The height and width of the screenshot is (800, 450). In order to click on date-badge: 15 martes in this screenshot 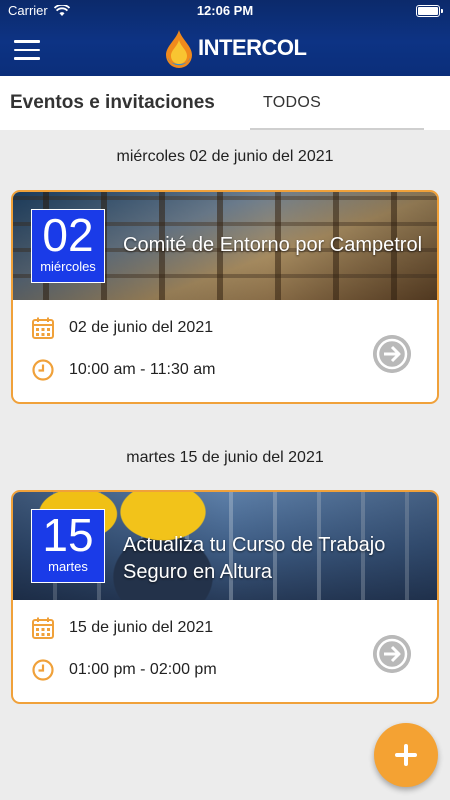, I will do `click(68, 546)`.